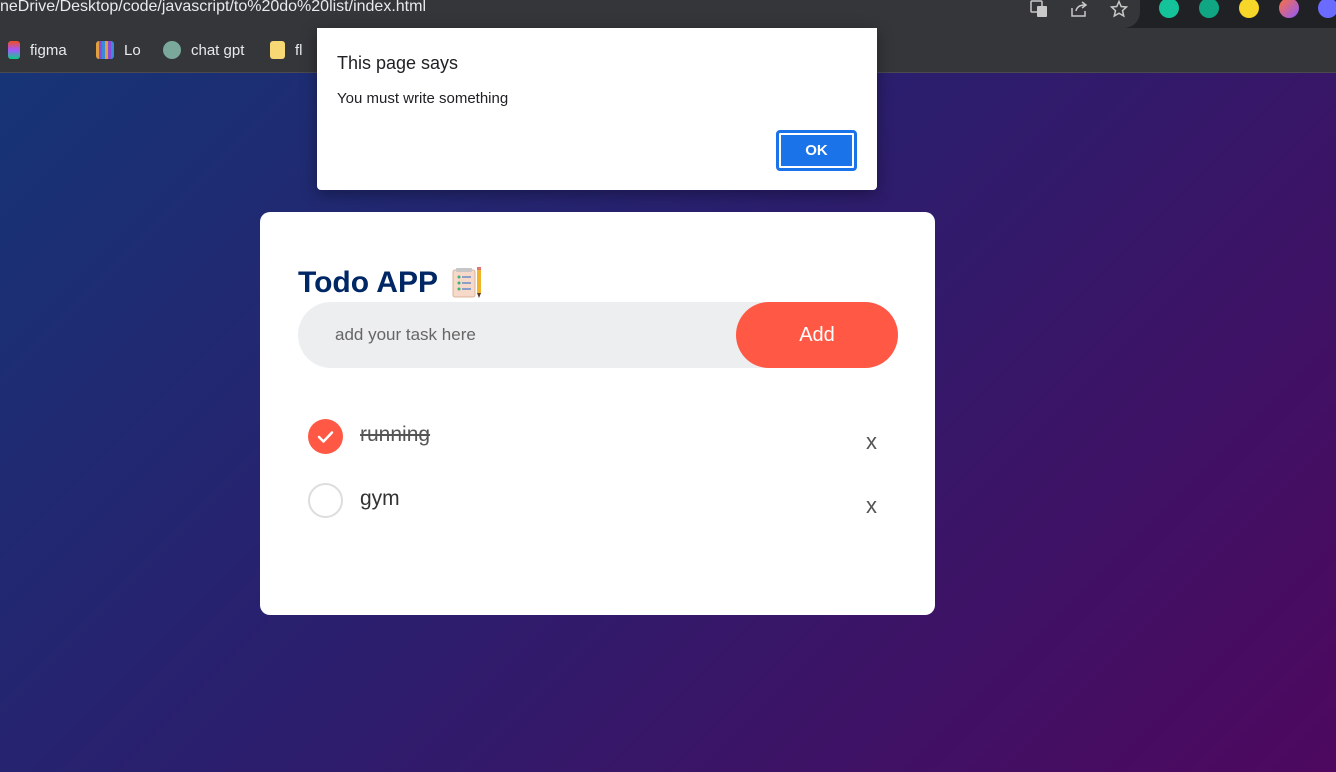 The width and height of the screenshot is (1336, 772). Describe the element at coordinates (1209, 9) in the screenshot. I see `grammarly-icon` at that location.